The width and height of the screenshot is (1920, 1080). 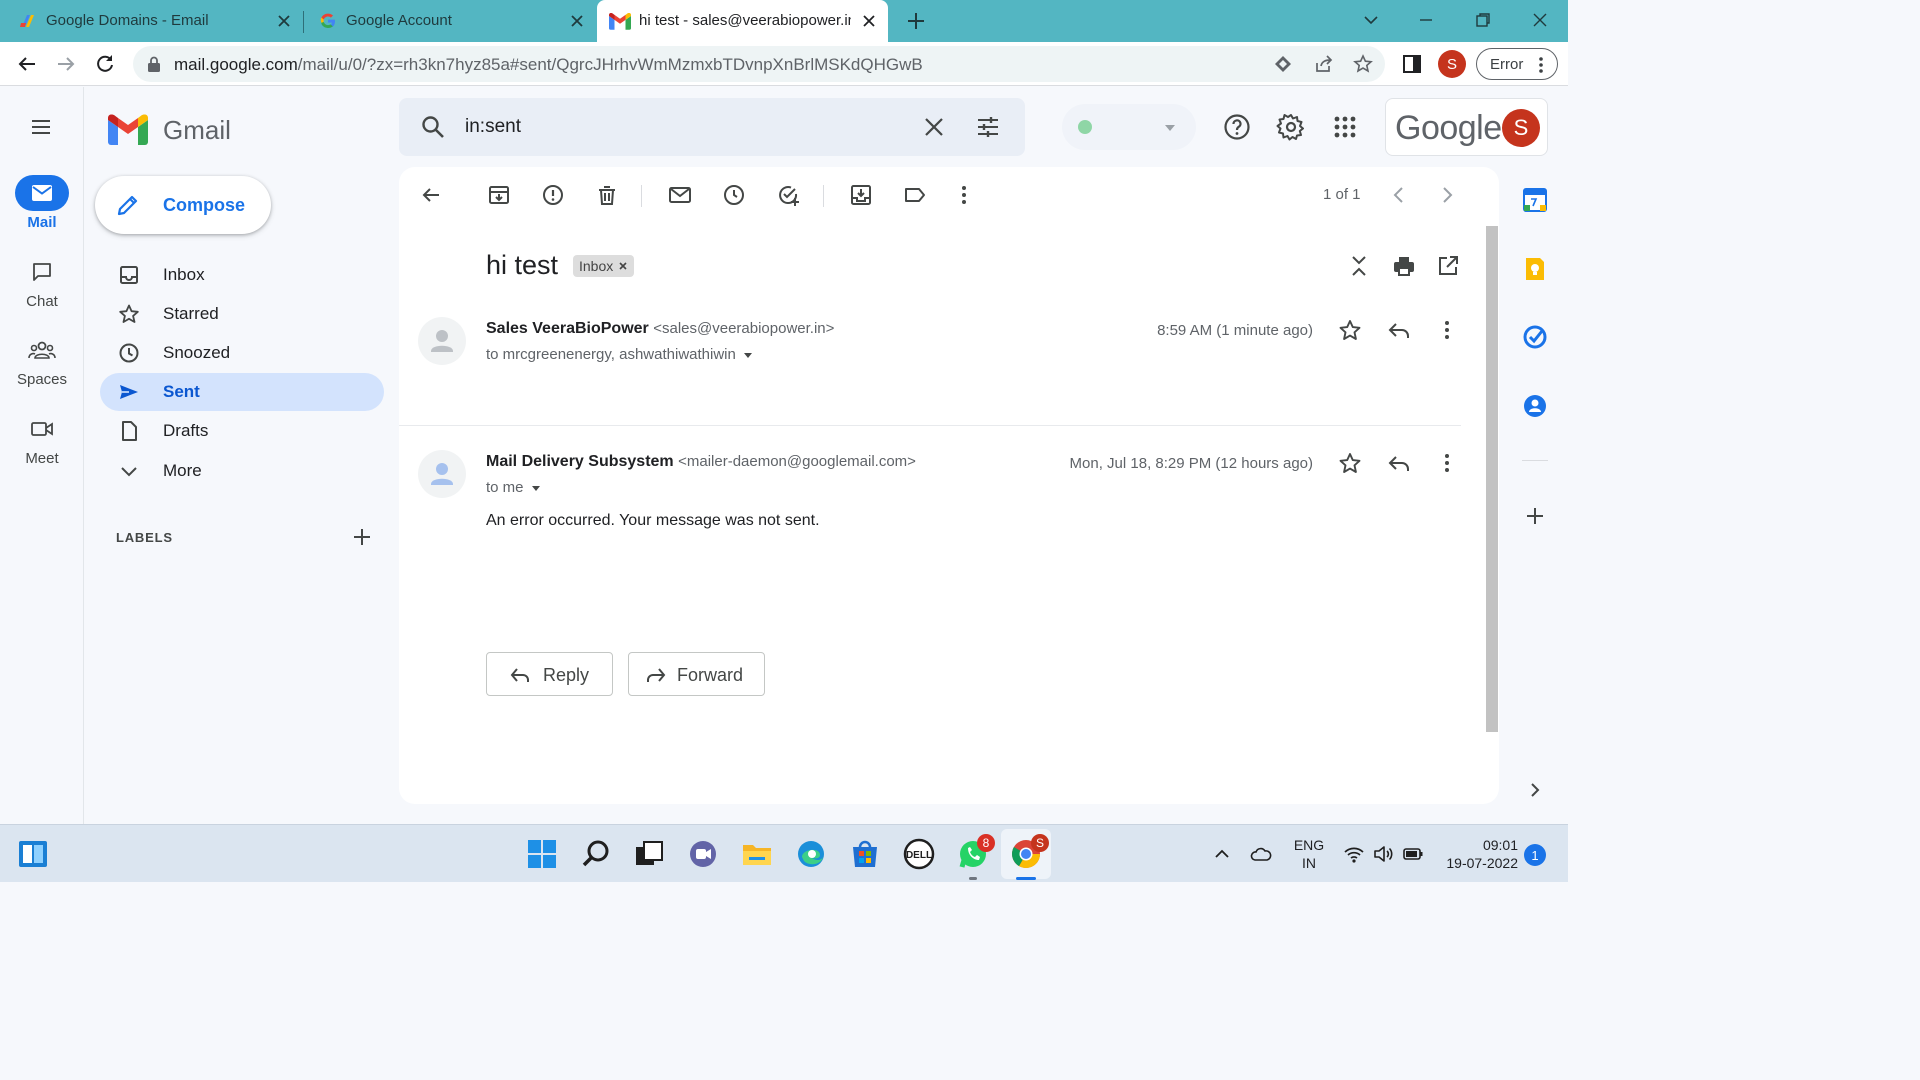 What do you see at coordinates (1371, 20) in the screenshot?
I see `tab-search-chevron-icon` at bounding box center [1371, 20].